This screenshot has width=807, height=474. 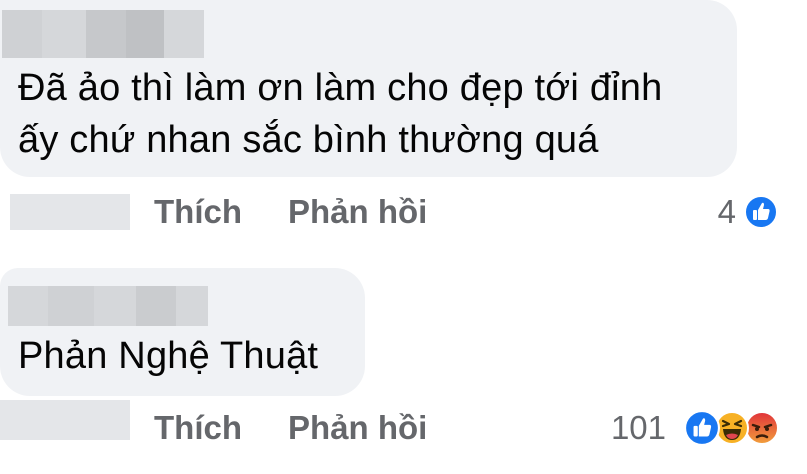 What do you see at coordinates (340, 88) in the screenshot?
I see `comment-text-line-1: Đã ảo thì làm ơn làm cho đẹp tới đỉnh` at bounding box center [340, 88].